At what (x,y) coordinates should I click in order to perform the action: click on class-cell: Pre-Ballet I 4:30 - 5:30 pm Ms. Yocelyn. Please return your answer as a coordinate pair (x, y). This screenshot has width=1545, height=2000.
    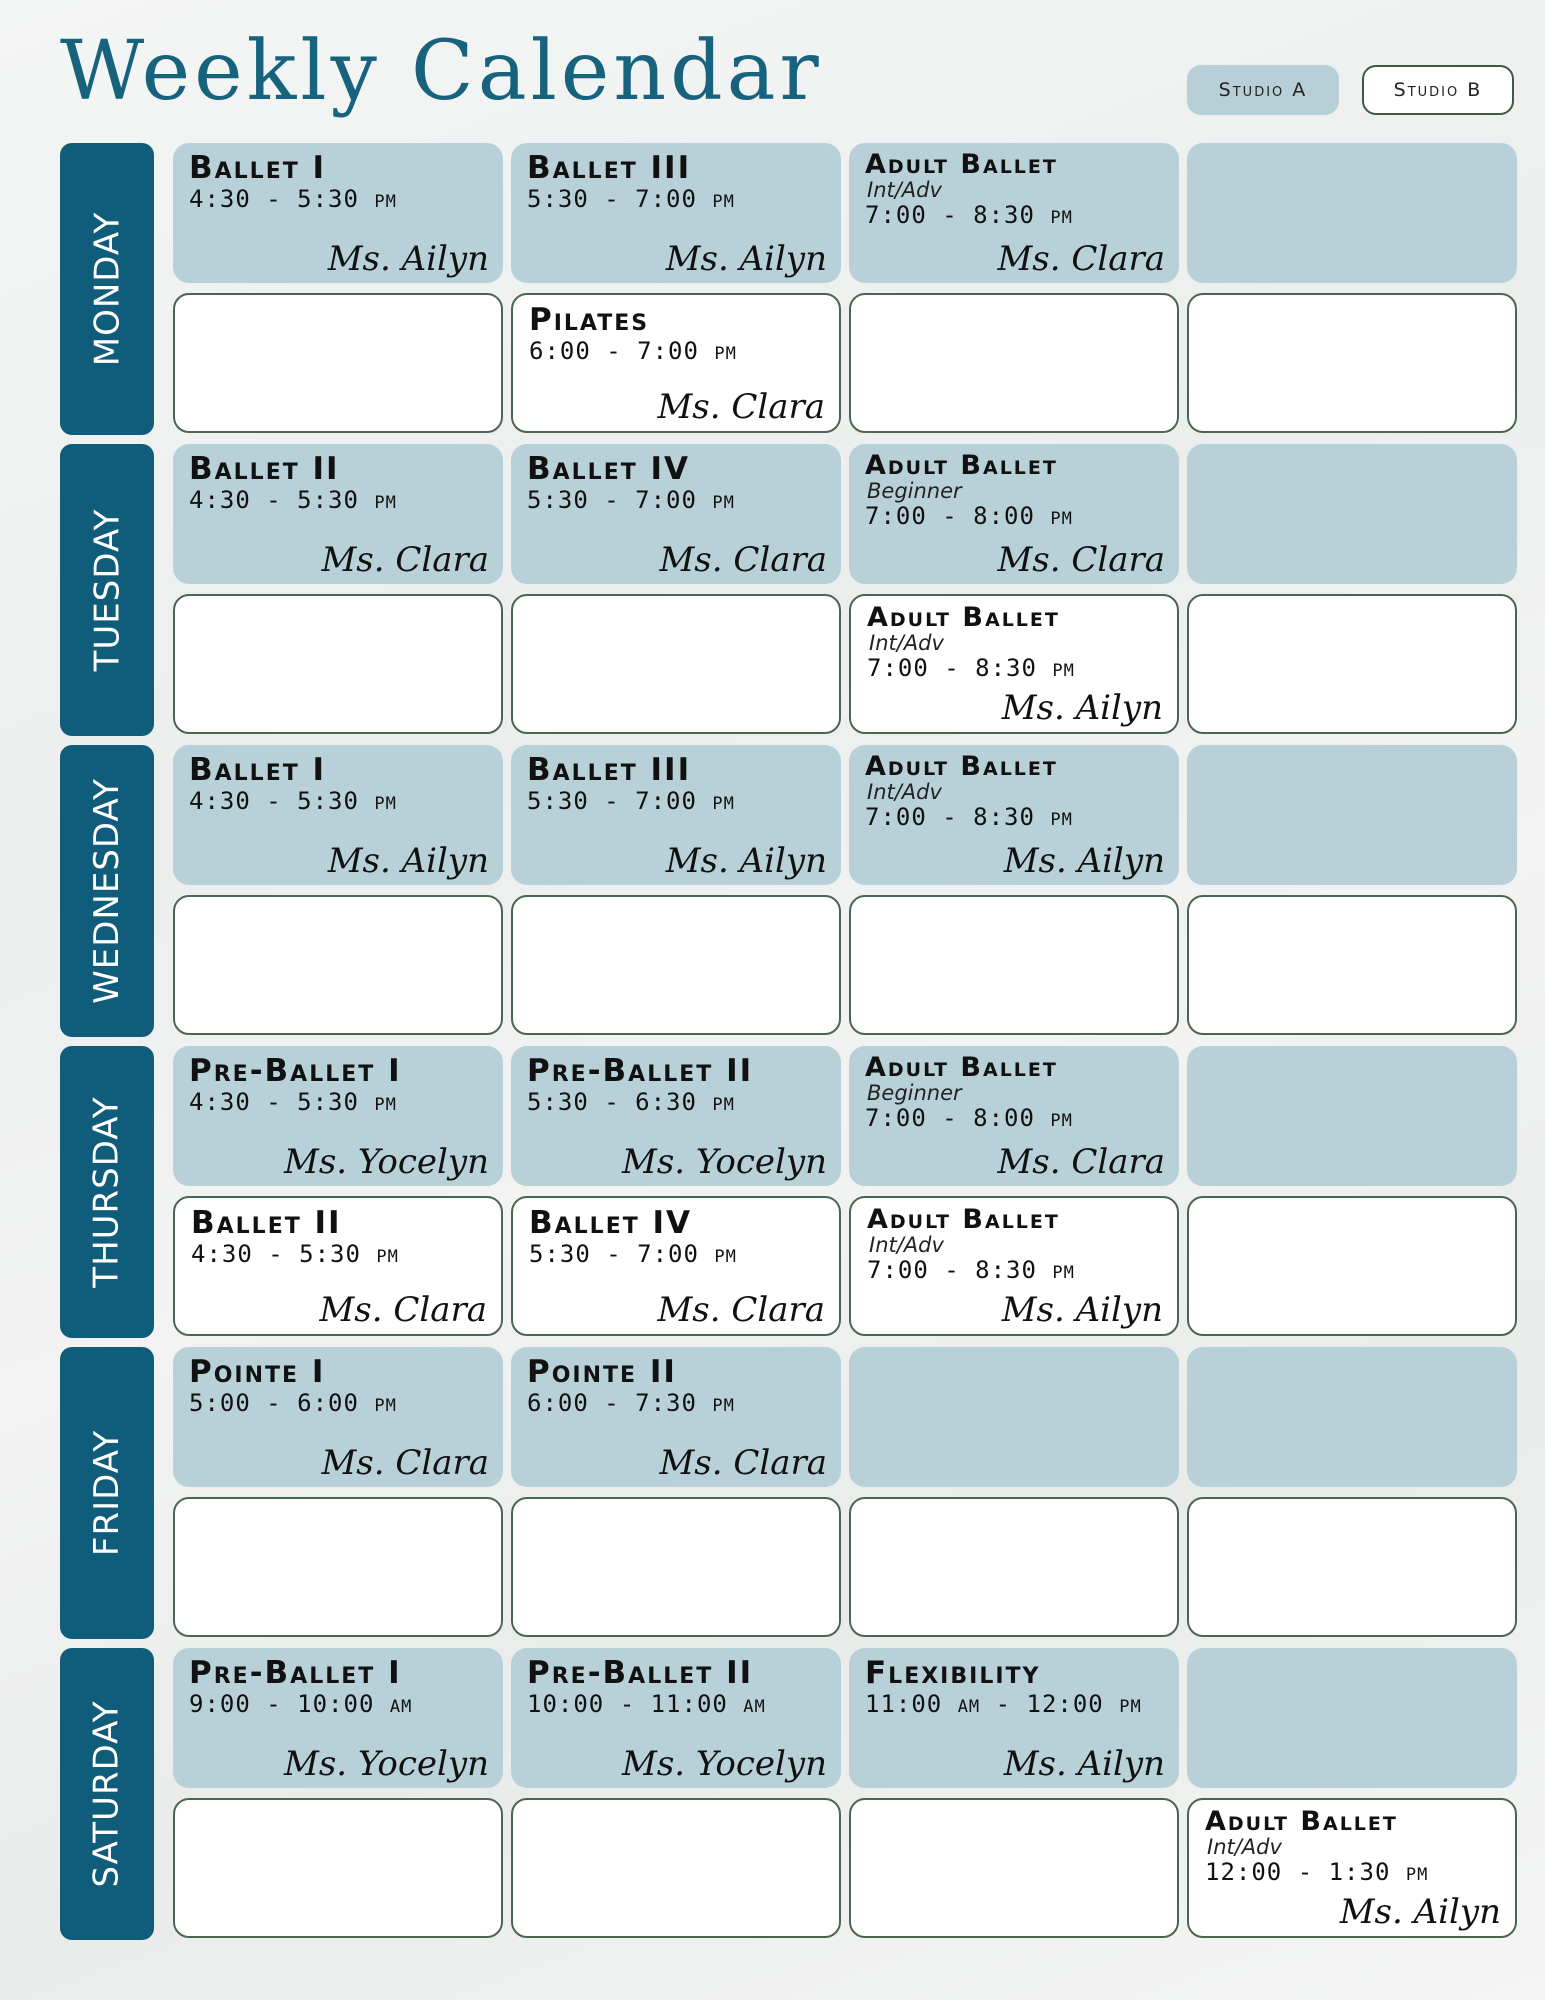
    Looking at the image, I should click on (338, 1116).